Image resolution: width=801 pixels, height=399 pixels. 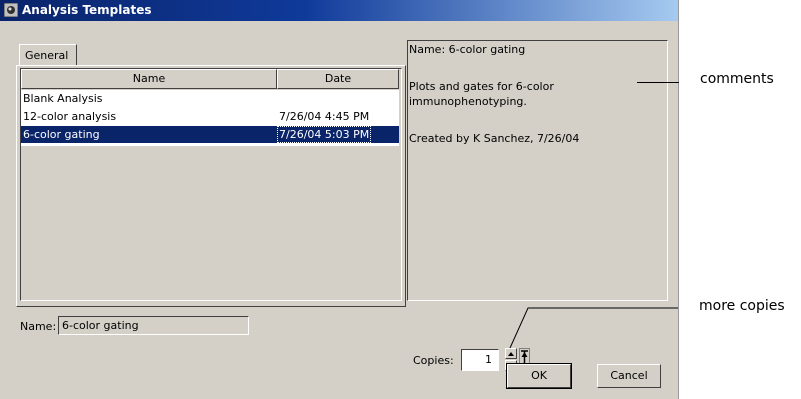 What do you see at coordinates (539, 376) in the screenshot?
I see `ok-button: OK` at bounding box center [539, 376].